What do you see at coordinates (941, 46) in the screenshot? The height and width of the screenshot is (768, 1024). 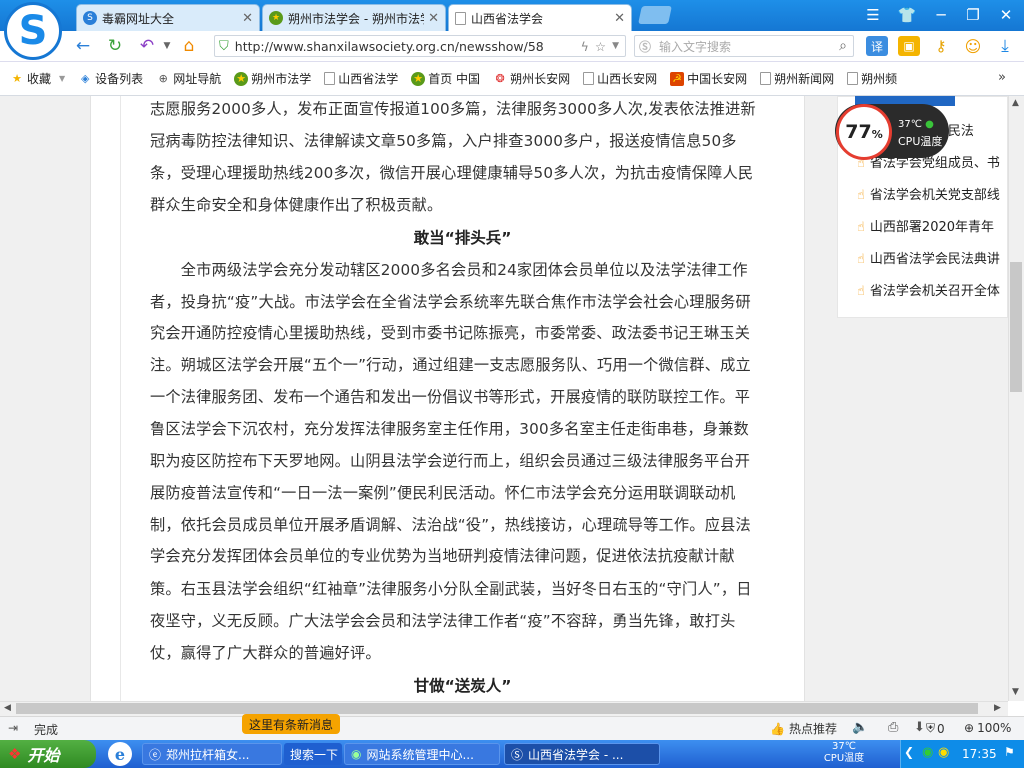 I see `key-icon: ⚷` at bounding box center [941, 46].